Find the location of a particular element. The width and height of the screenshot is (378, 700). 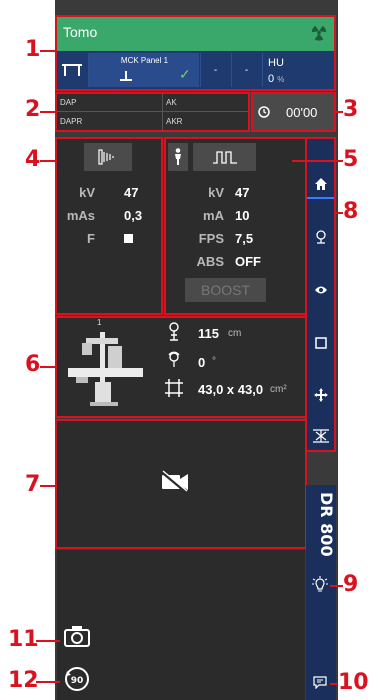

callout-8: 8 is located at coordinates (351, 211).